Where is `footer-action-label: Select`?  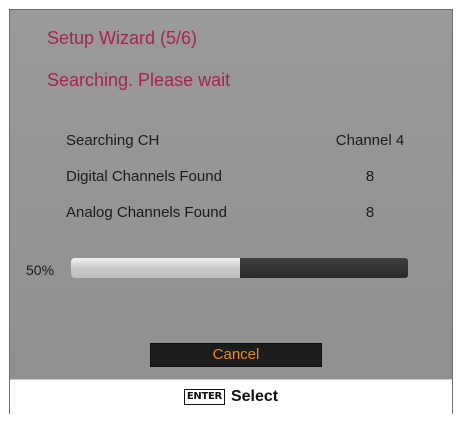
footer-action-label: Select is located at coordinates (254, 396).